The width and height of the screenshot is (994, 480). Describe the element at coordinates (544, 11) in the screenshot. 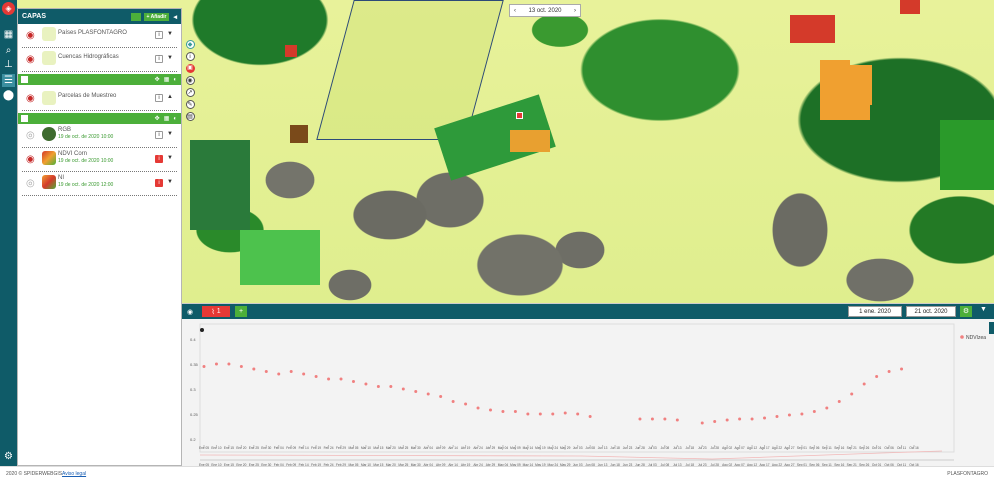

I see `current-date: 13 oct. 2020` at that location.